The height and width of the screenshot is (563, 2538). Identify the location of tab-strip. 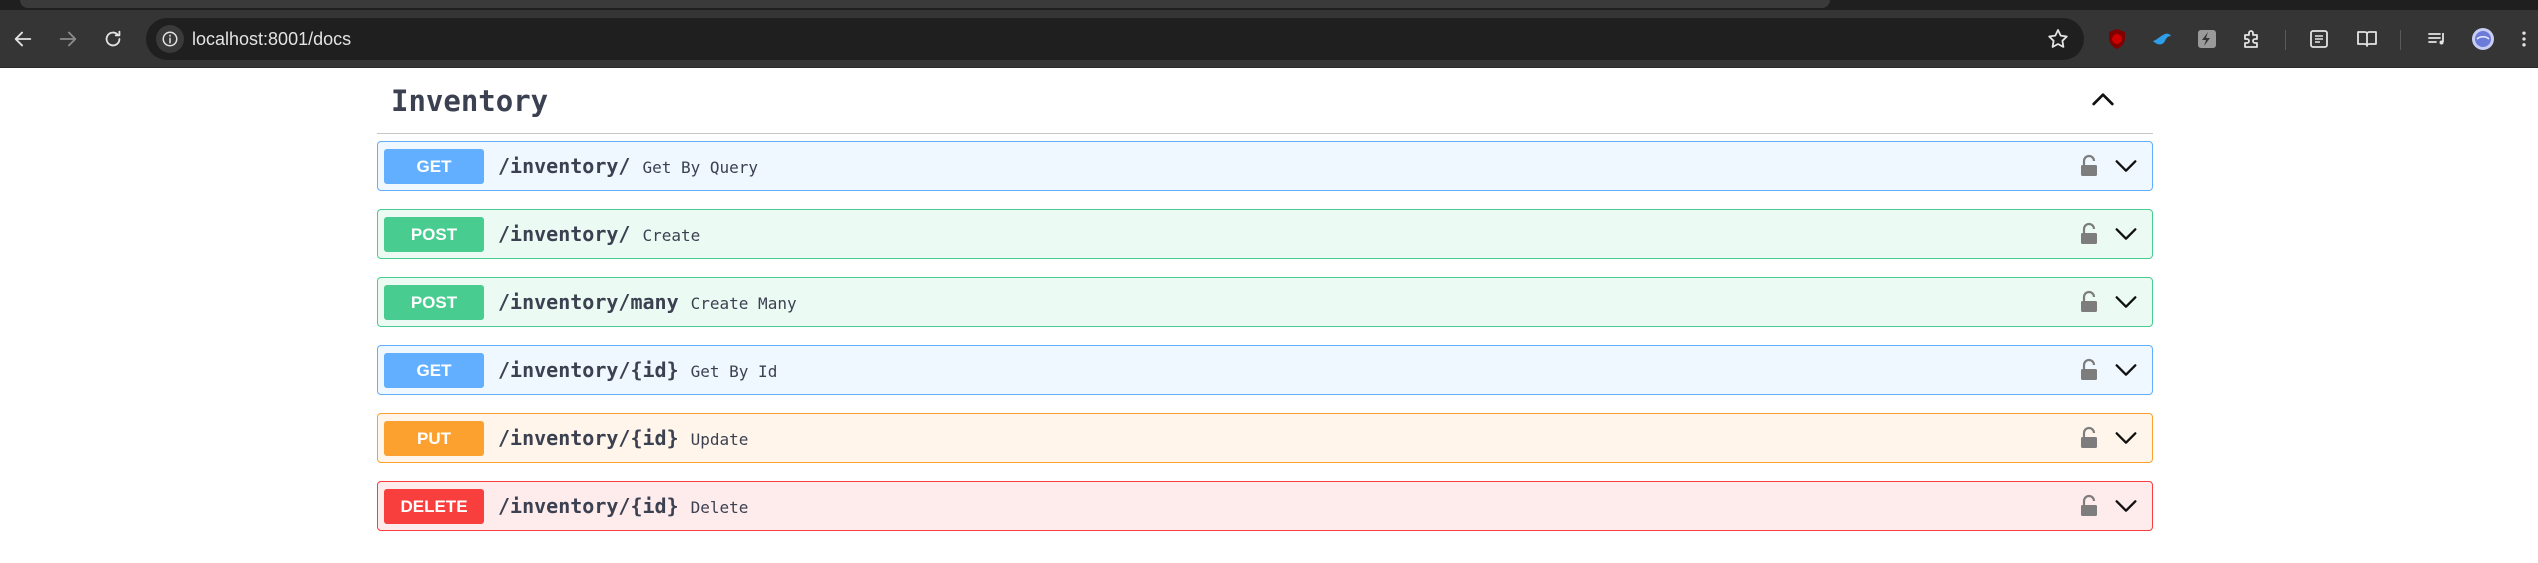
(1269, 5).